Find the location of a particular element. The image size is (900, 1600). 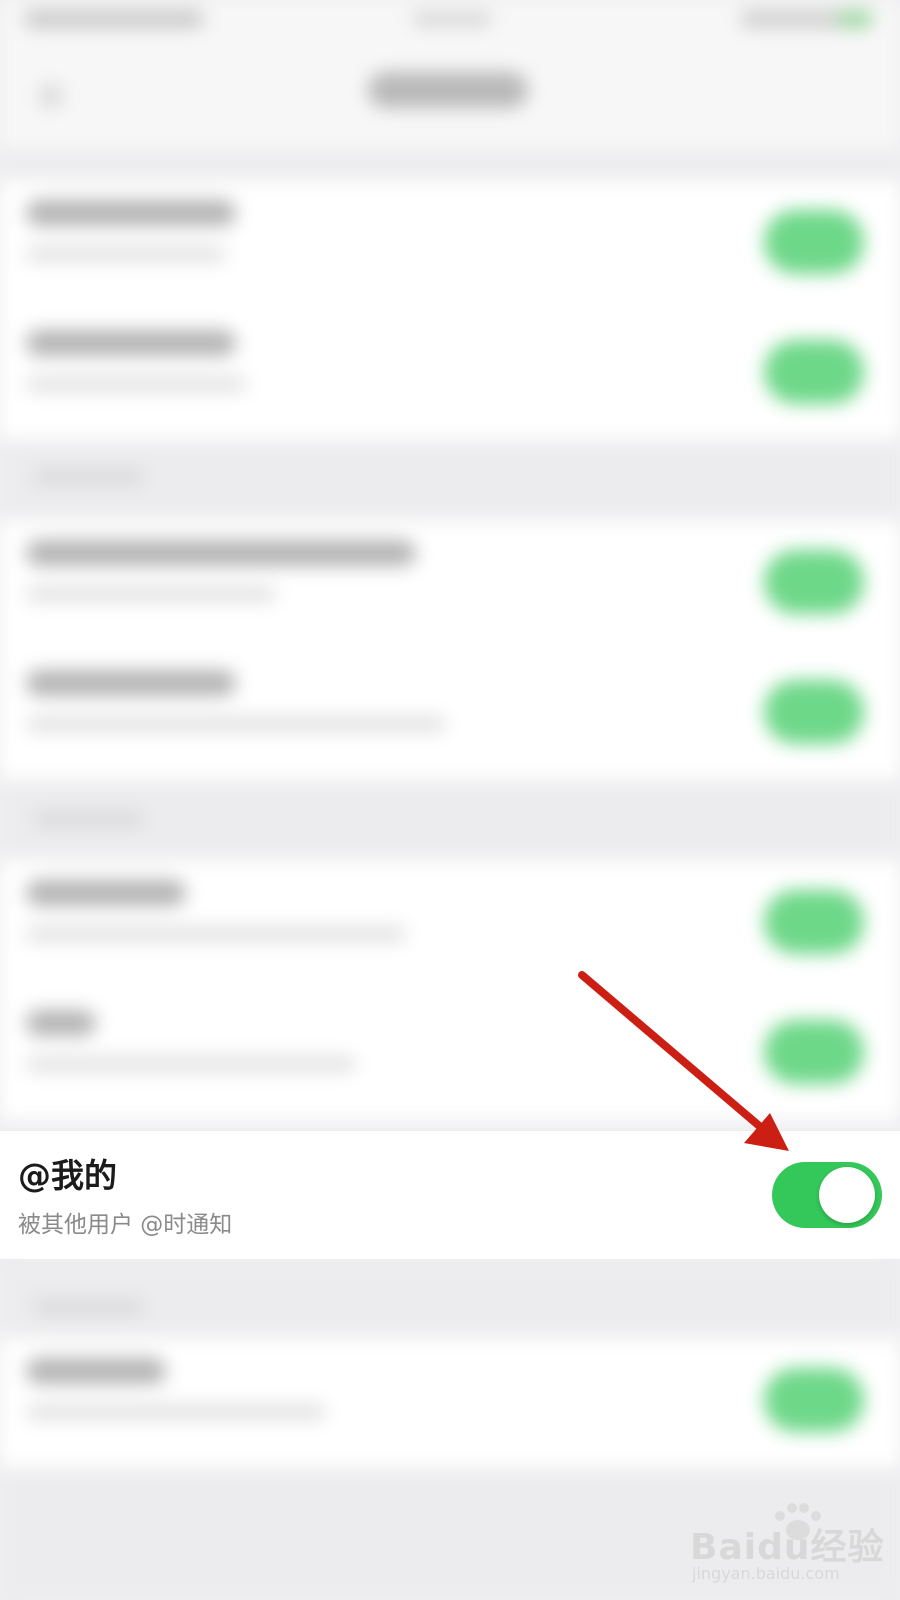

battery-icon is located at coordinates (855, 19).